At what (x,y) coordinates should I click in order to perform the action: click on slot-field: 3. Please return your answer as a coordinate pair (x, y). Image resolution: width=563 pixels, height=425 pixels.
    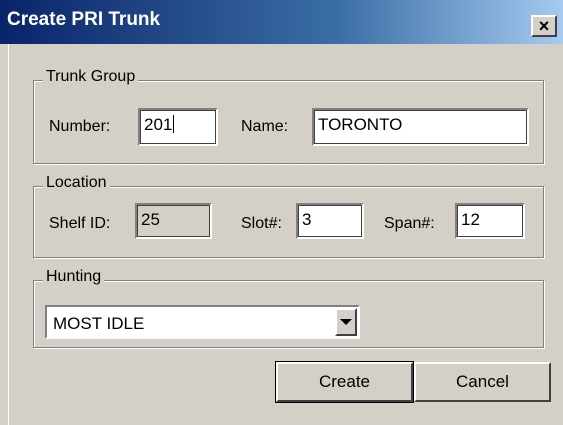
    Looking at the image, I should click on (330, 221).